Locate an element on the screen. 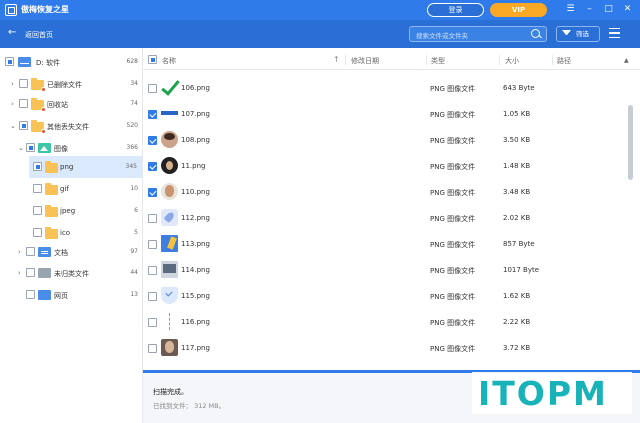 The width and height of the screenshot is (640, 423). blue-bar-thumbnail-icon is located at coordinates (169, 113).